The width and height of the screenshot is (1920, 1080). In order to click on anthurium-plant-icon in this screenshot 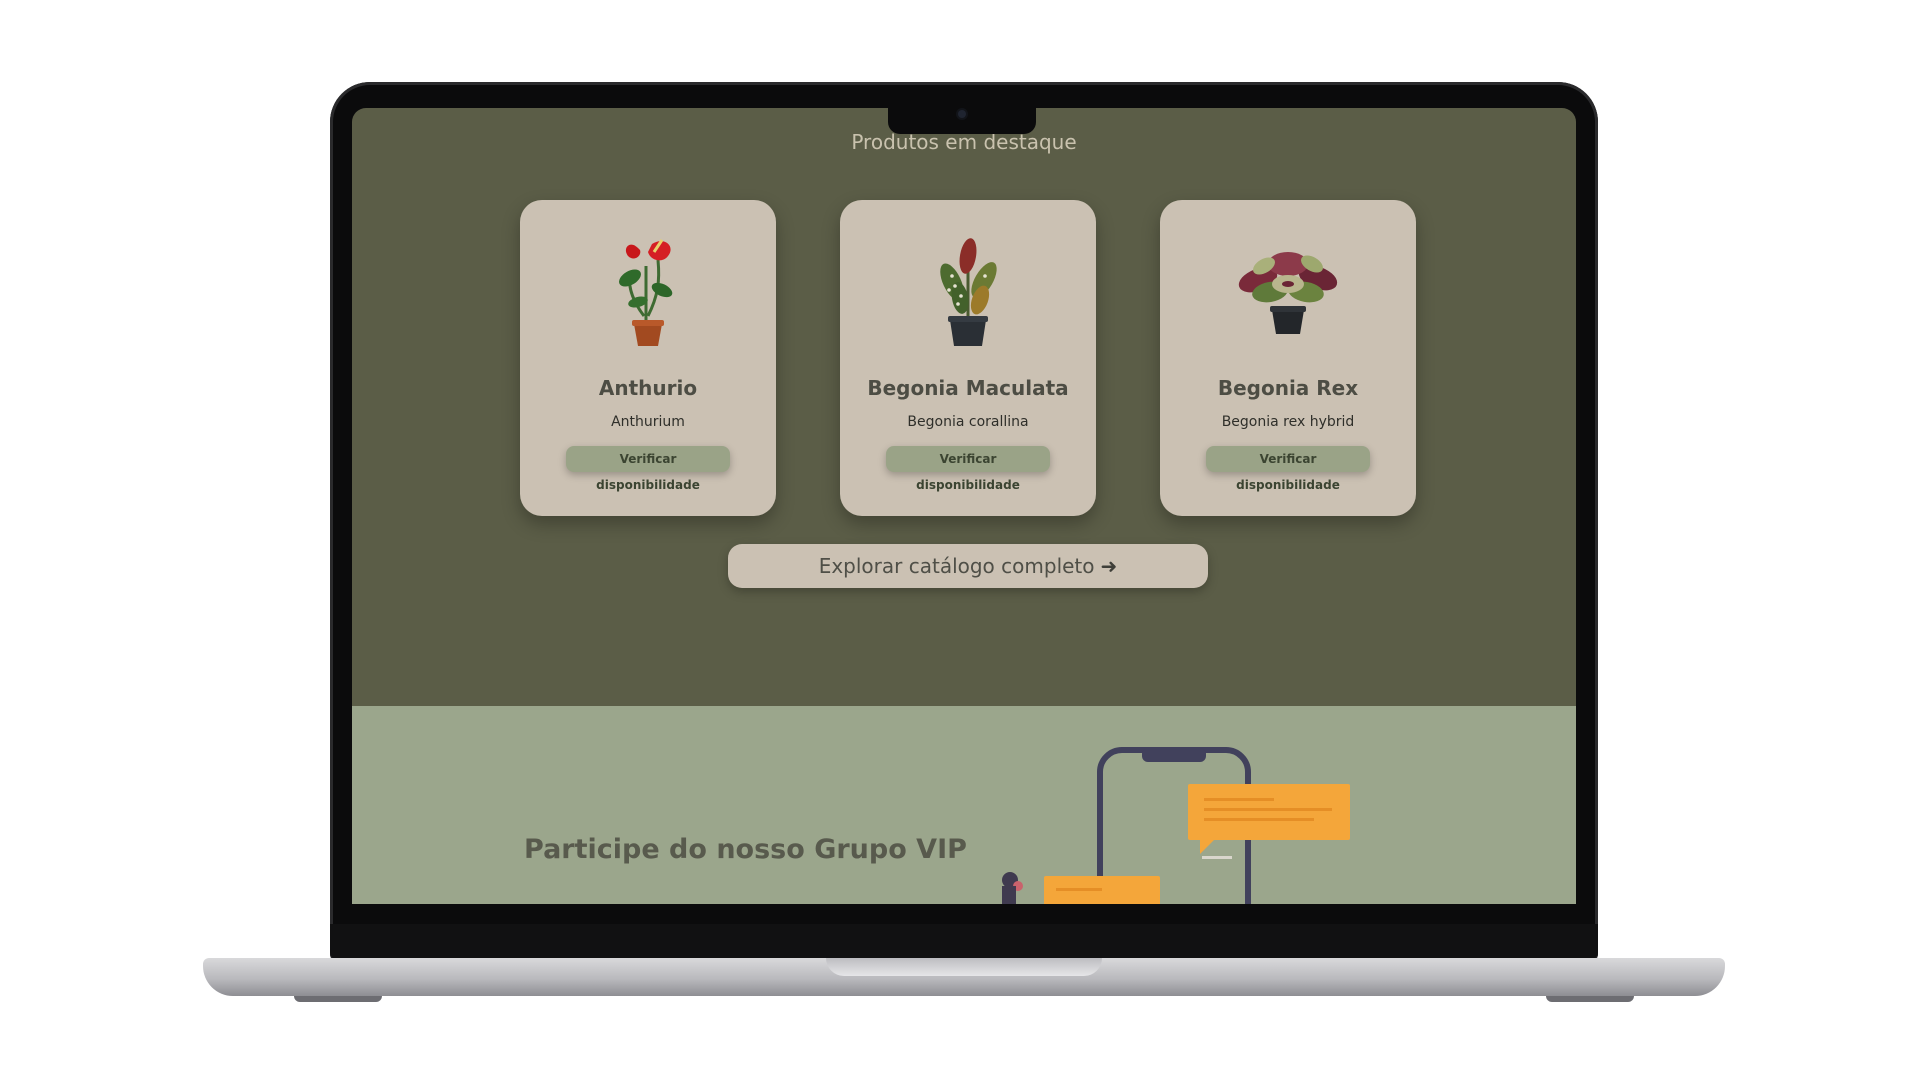, I will do `click(646, 292)`.